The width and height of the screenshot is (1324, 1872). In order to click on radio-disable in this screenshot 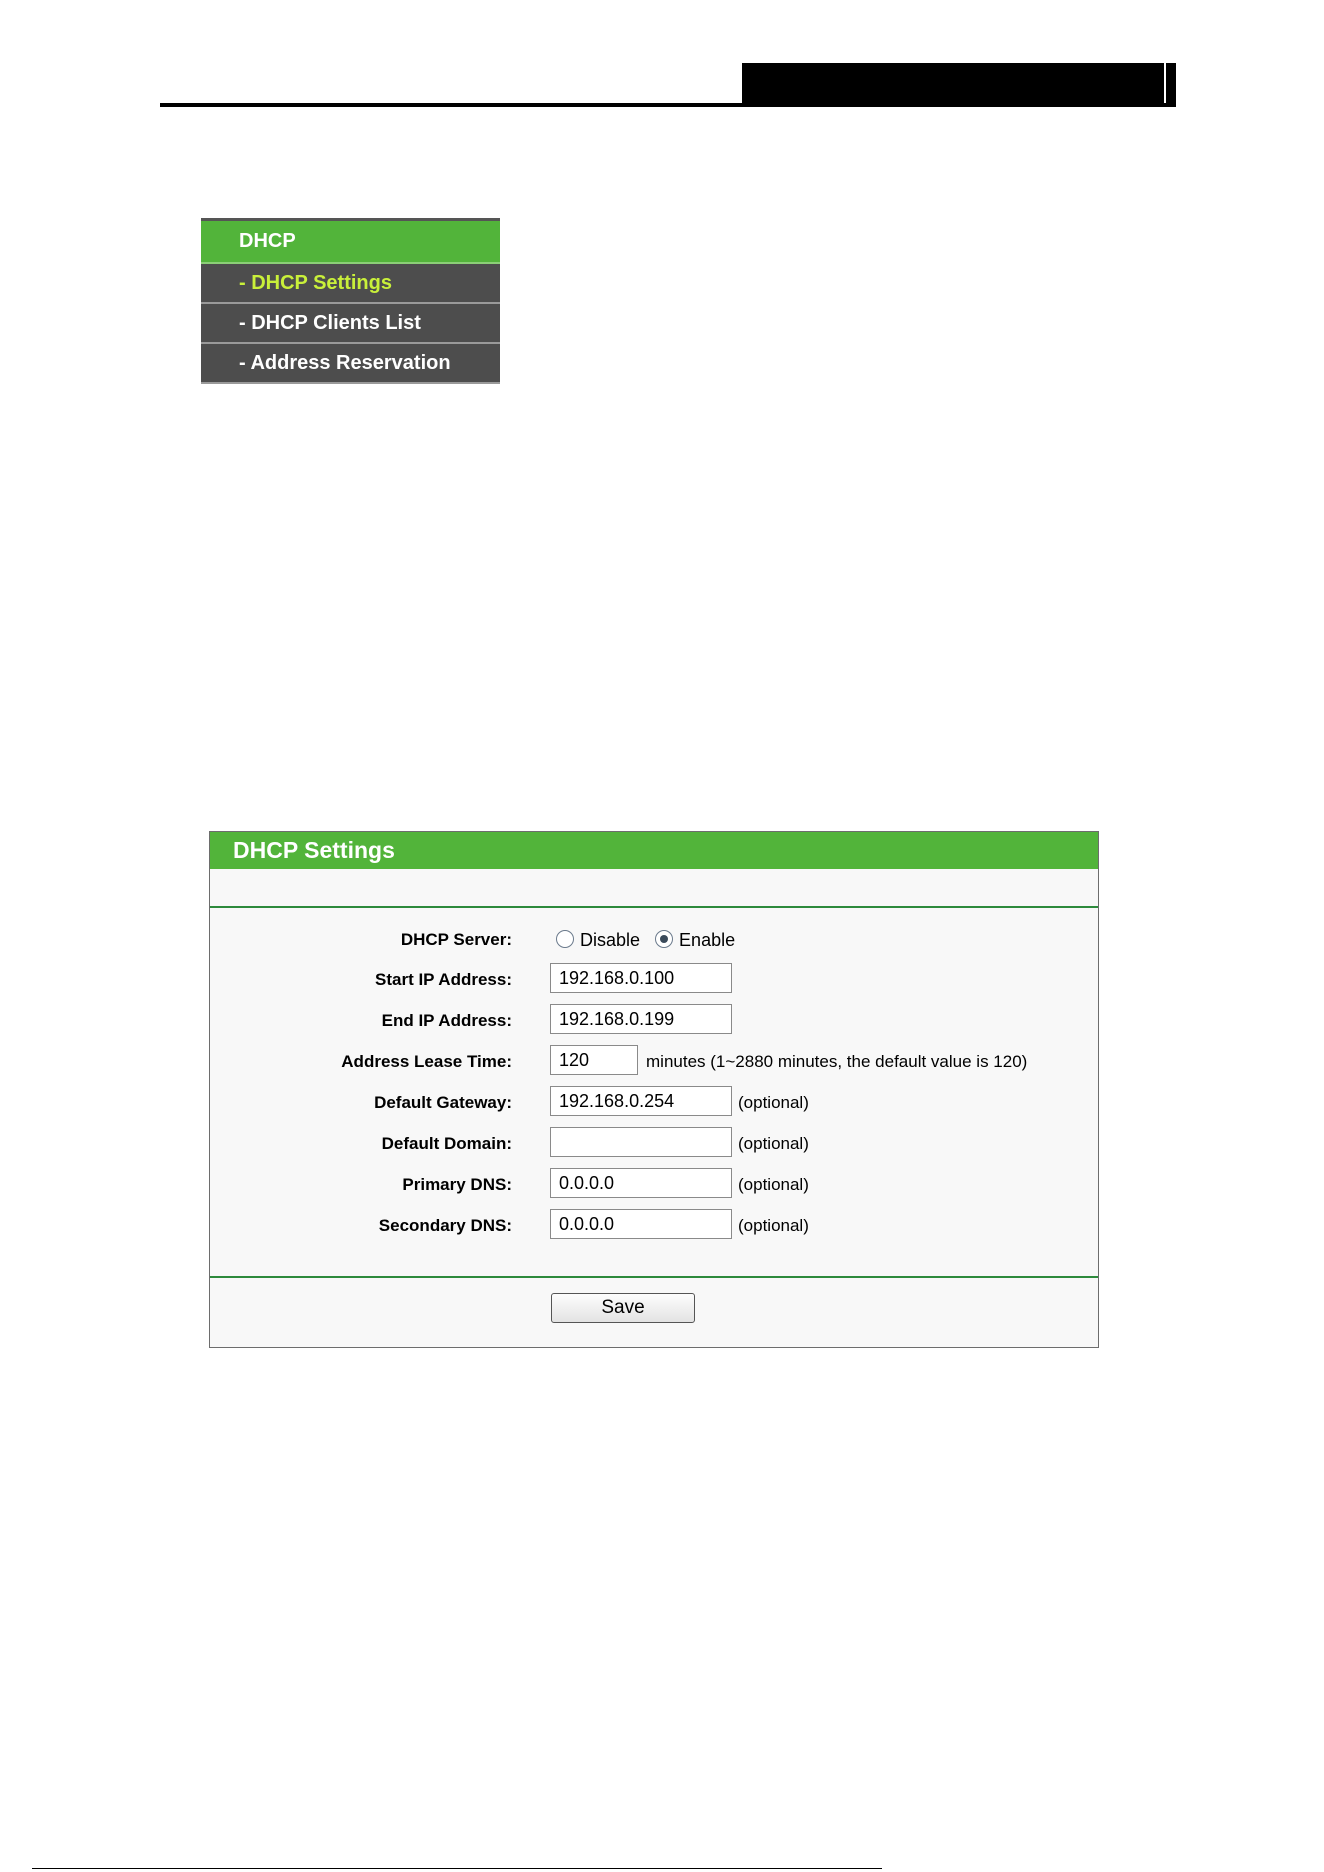, I will do `click(565, 939)`.